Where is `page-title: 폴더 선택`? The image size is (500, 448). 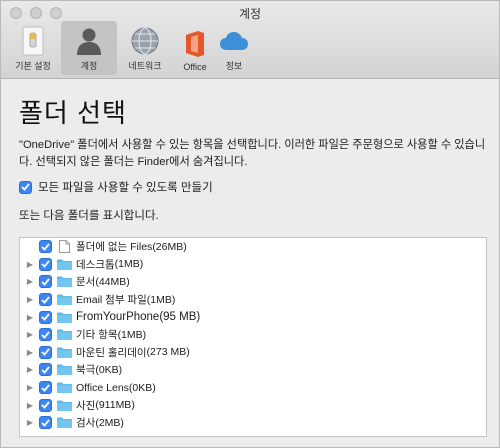
page-title: 폴더 선택 is located at coordinates (73, 113).